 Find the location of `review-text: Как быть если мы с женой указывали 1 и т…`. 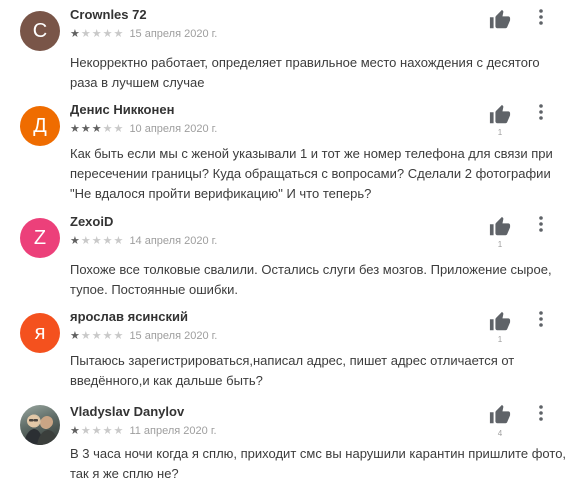

review-text: Как быть если мы с женой указывали 1 и т… is located at coordinates (311, 173).